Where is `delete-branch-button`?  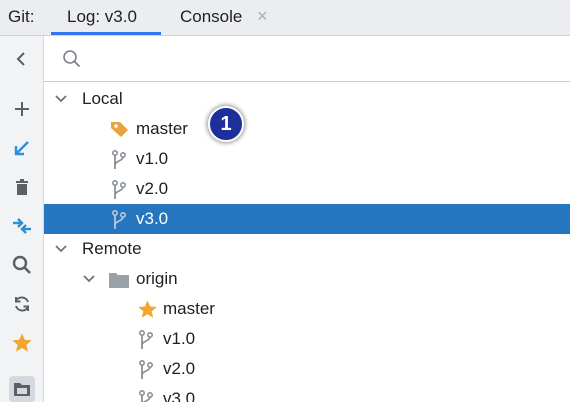 delete-branch-button is located at coordinates (22, 187).